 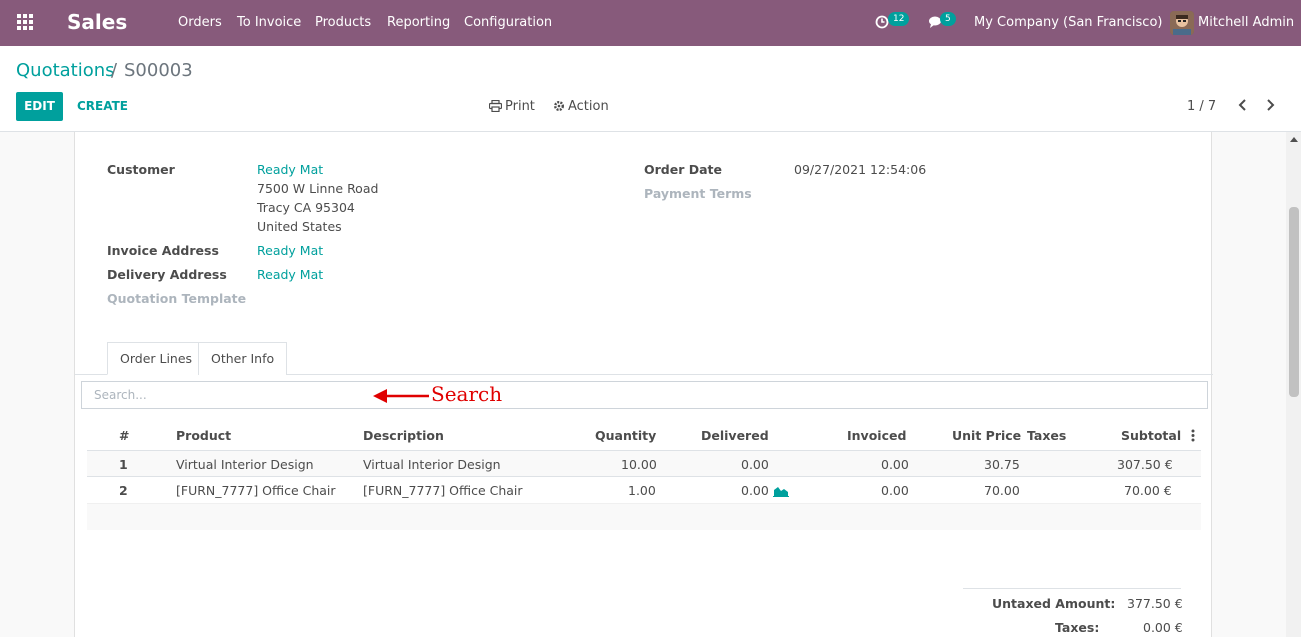 What do you see at coordinates (683, 169) in the screenshot?
I see `order-date-label: Order Date` at bounding box center [683, 169].